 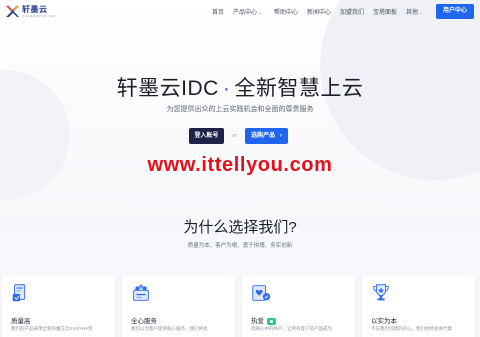 I want to click on nav-news: 新闻中心, so click(x=319, y=11).